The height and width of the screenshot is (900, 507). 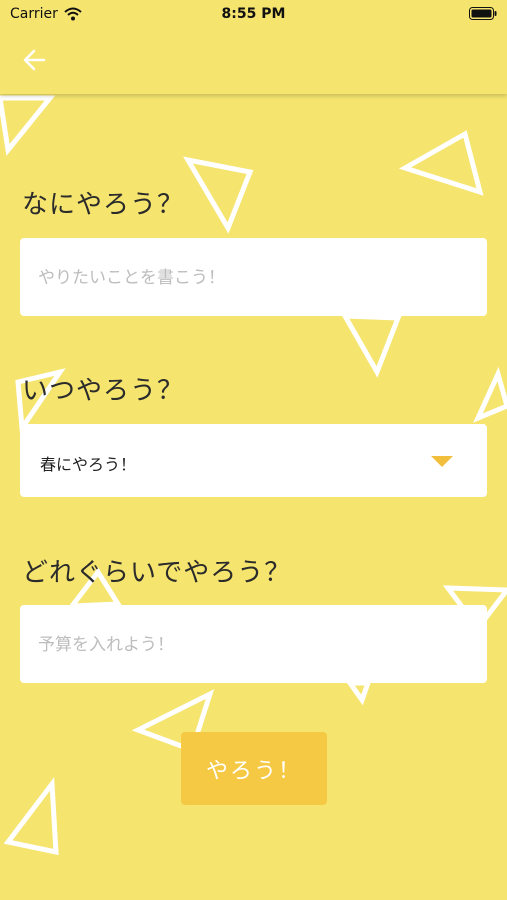 I want to click on back-button, so click(x=35, y=60).